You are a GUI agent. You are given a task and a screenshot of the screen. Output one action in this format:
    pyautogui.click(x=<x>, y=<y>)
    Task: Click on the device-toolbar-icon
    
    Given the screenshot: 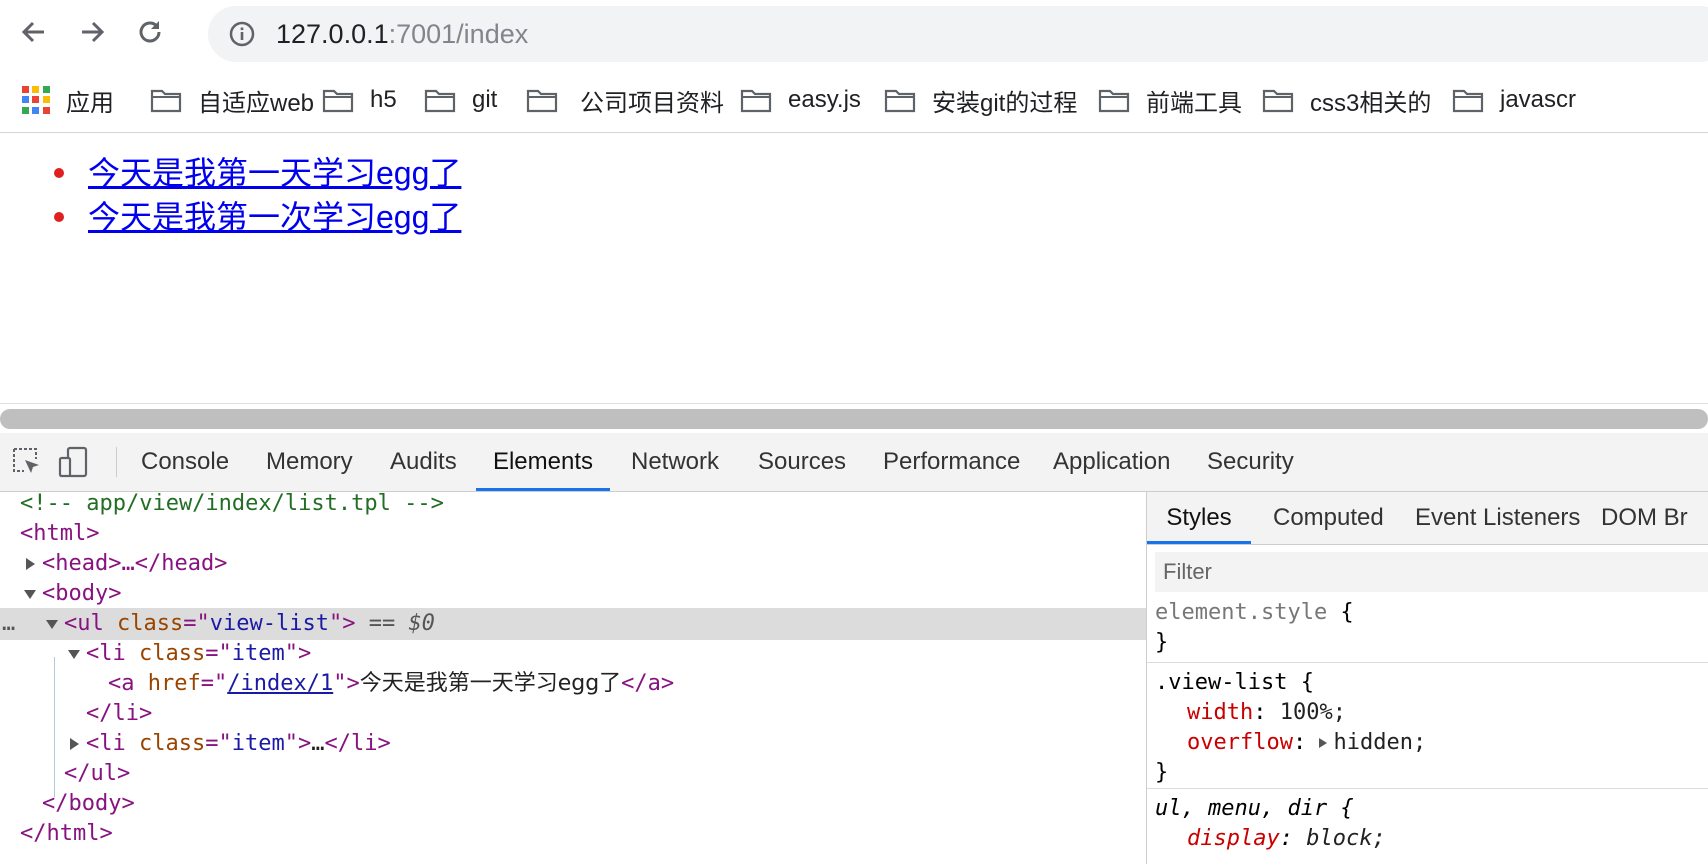 What is the action you would take?
    pyautogui.click(x=73, y=462)
    